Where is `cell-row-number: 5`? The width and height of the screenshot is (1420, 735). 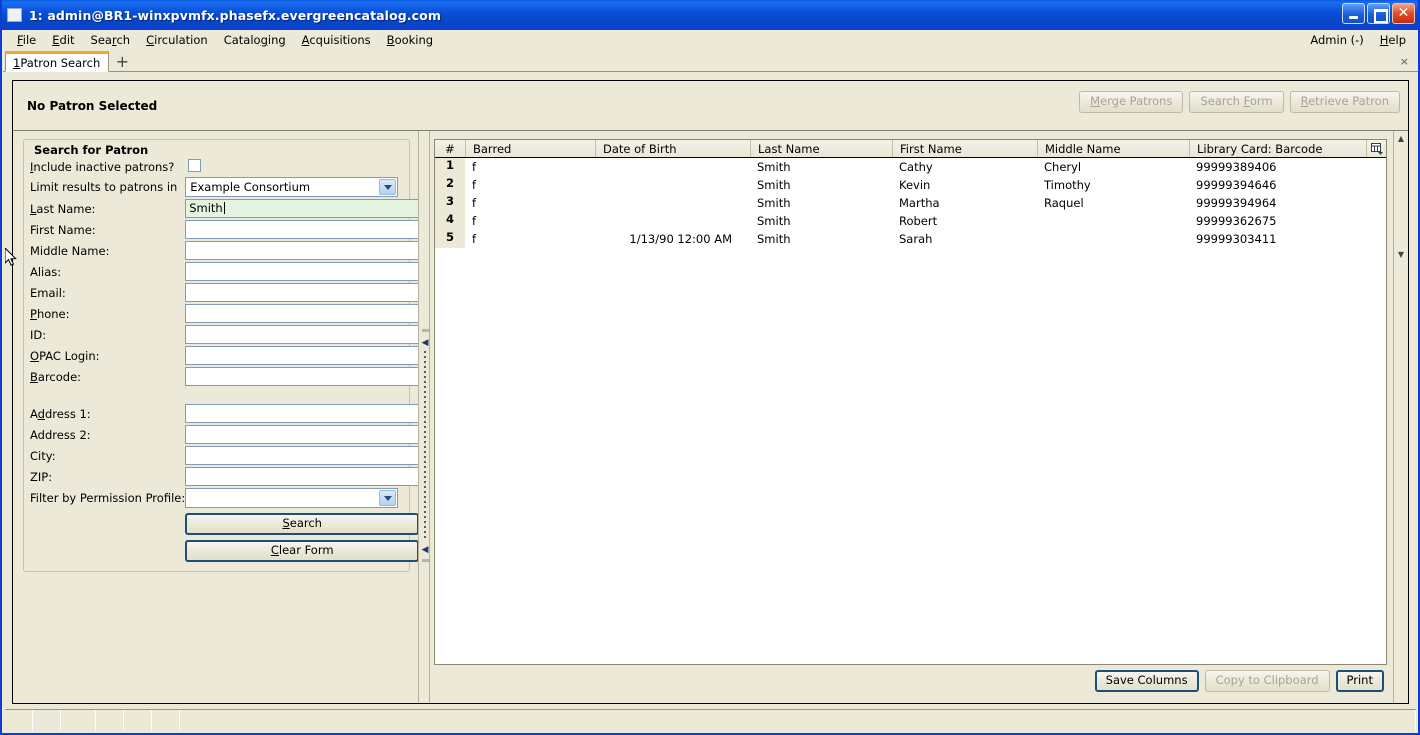 cell-row-number: 5 is located at coordinates (450, 239).